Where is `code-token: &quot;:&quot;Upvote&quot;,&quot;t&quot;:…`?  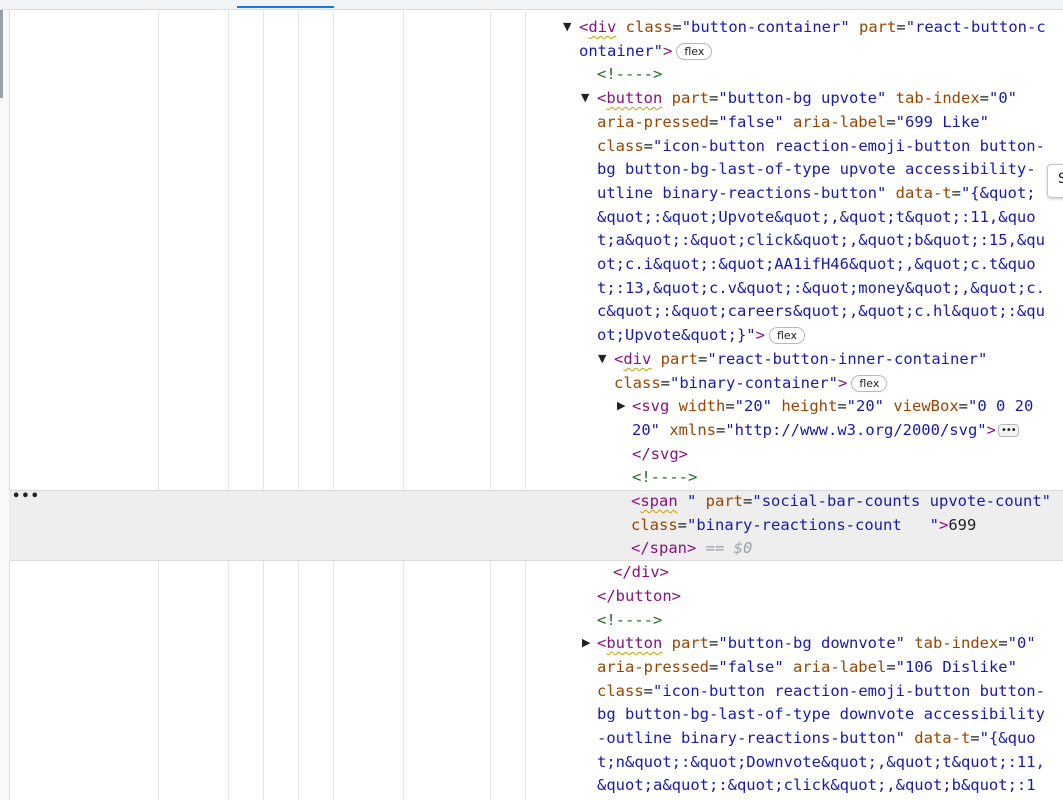 code-token: &quot;:&quot;Upvote&quot;,&quot;t&quot;:… is located at coordinates (816, 216).